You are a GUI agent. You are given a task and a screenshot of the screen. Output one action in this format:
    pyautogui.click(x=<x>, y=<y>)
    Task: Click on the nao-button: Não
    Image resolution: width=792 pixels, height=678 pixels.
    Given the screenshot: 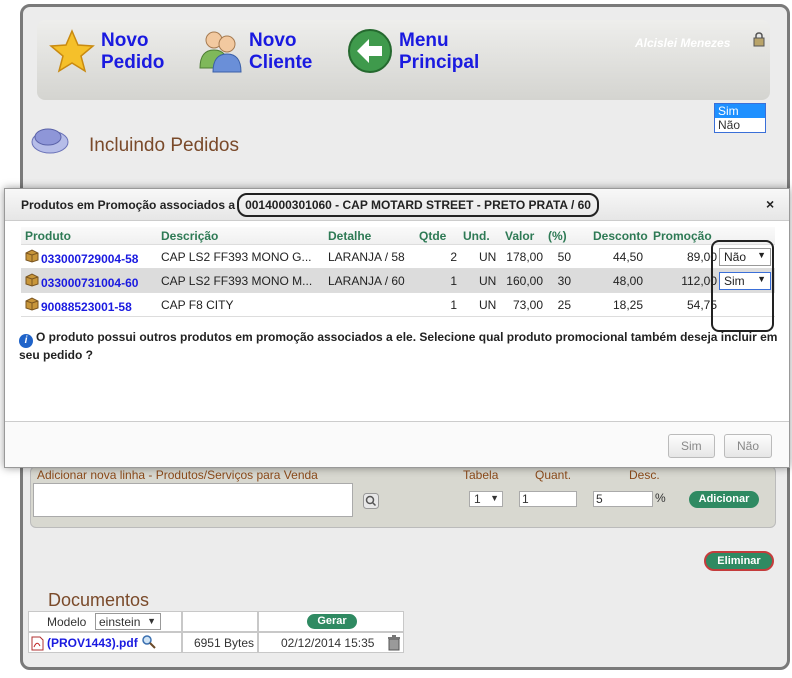 What is the action you would take?
    pyautogui.click(x=748, y=446)
    